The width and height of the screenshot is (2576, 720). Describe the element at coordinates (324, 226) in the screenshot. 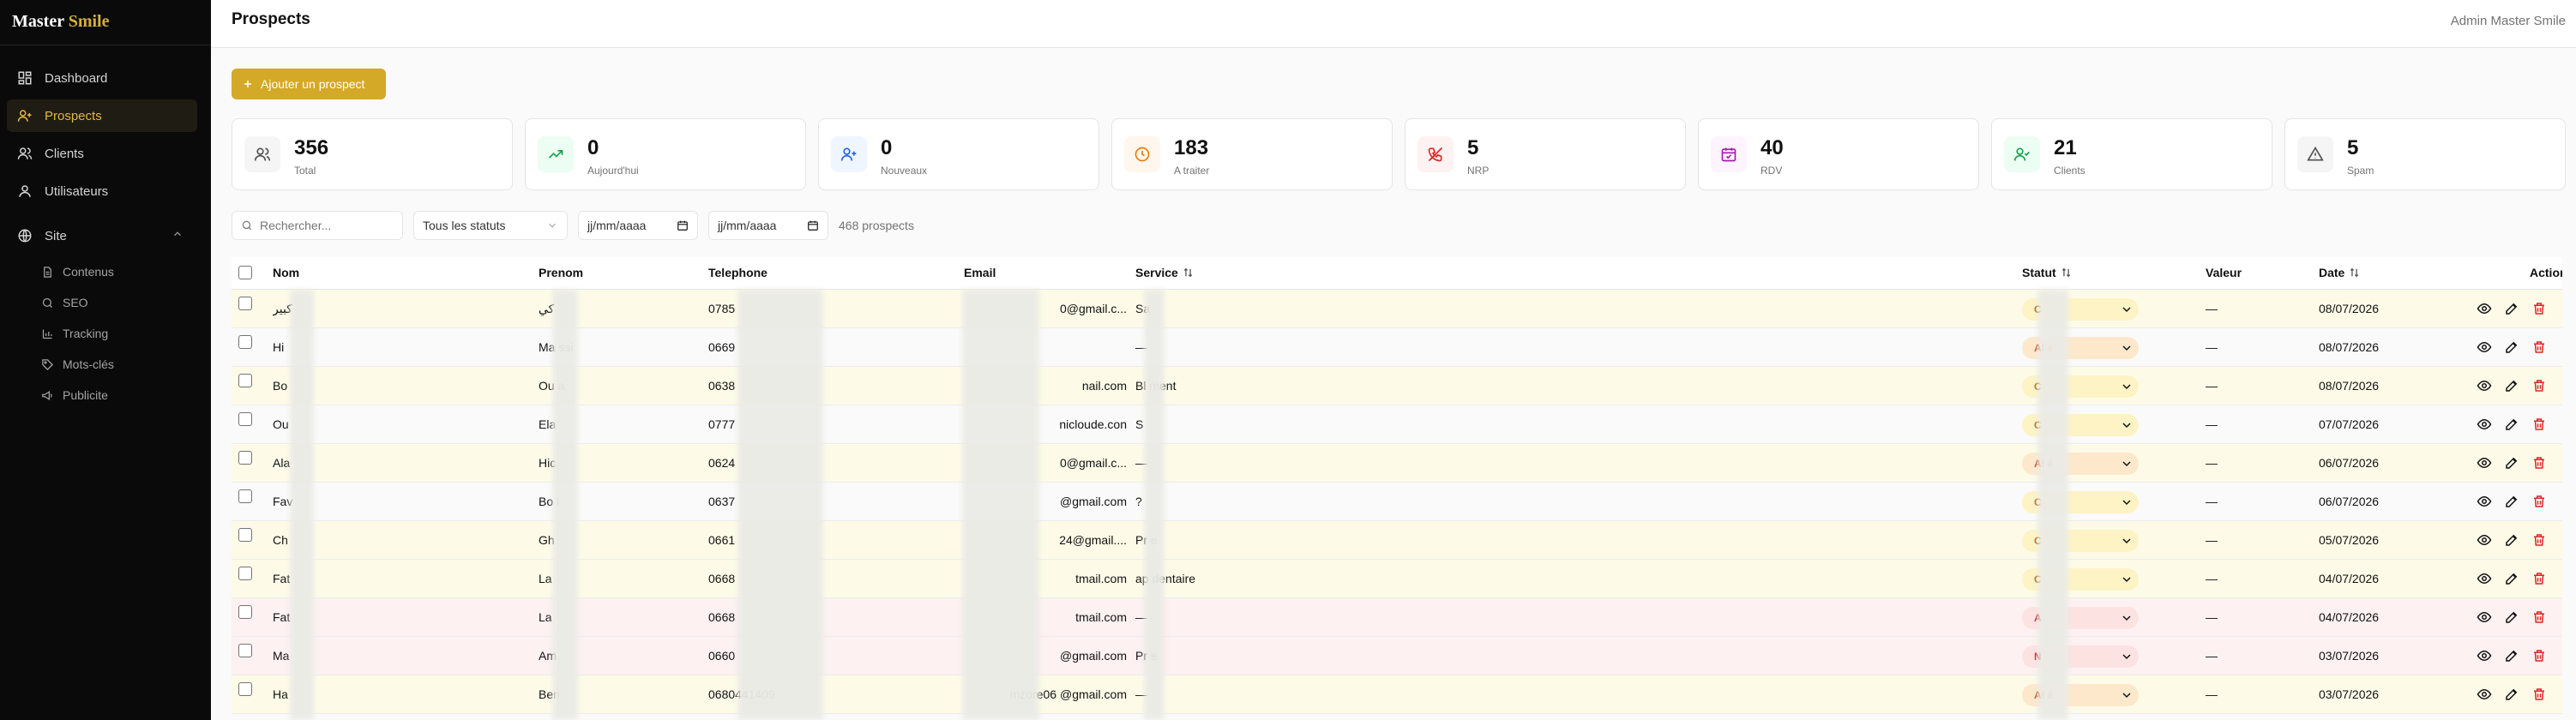

I see `search-input` at that location.